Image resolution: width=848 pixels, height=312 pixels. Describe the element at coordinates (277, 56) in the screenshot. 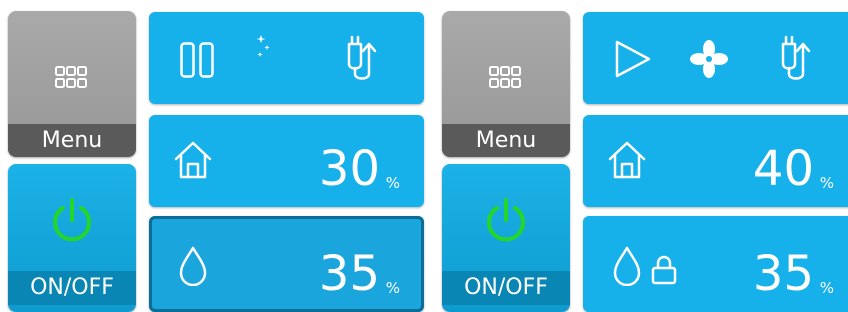

I see `night-mode-icon` at that location.